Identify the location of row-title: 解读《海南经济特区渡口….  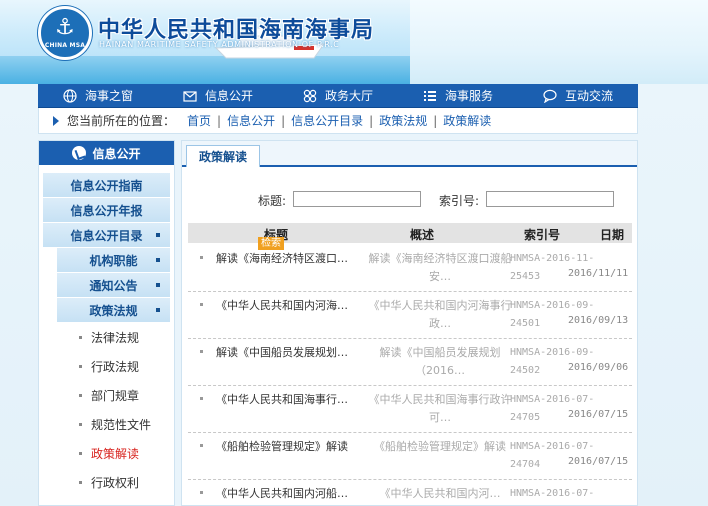
(288, 258).